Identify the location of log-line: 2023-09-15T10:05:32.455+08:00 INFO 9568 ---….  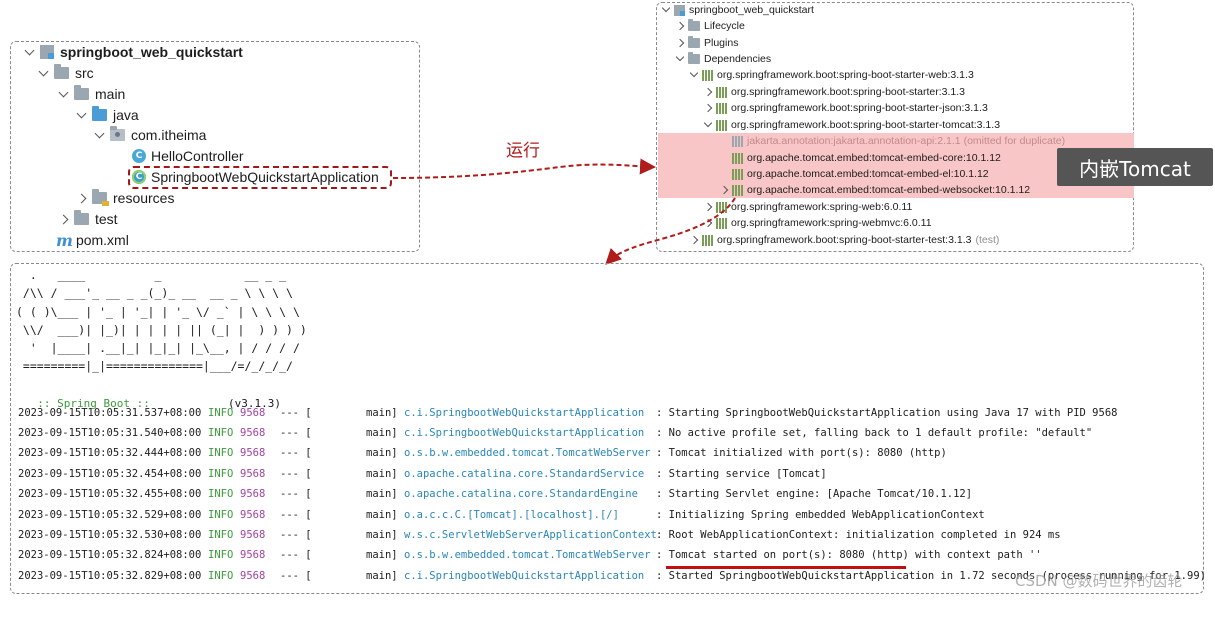
(495, 494).